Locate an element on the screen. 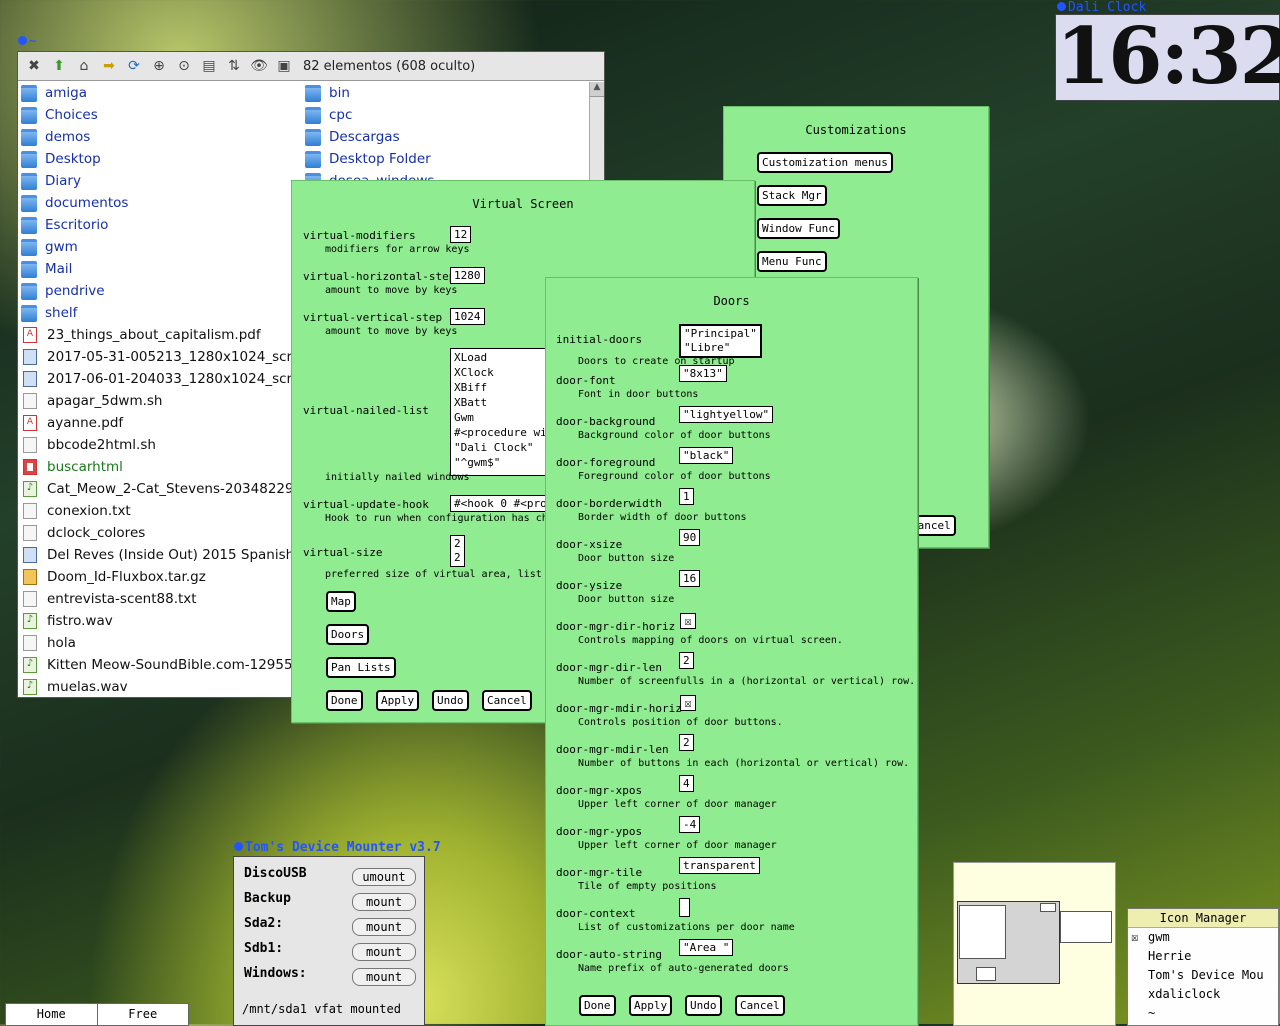 The image size is (1280, 1026). door-option-field: 16 is located at coordinates (690, 578).